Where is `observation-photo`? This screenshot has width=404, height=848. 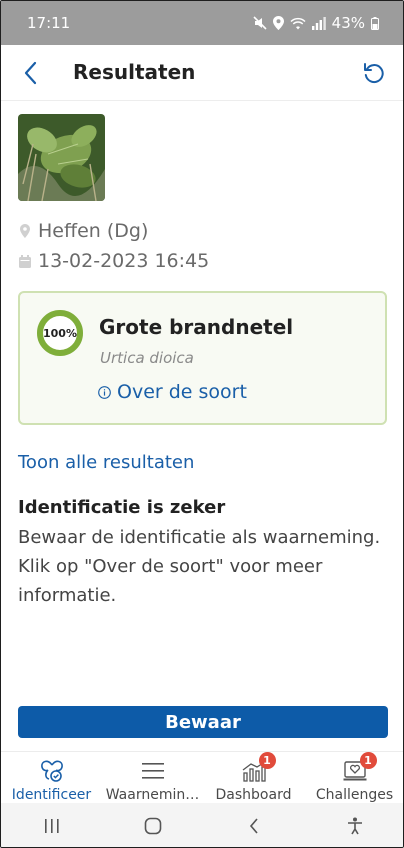 observation-photo is located at coordinates (61, 157).